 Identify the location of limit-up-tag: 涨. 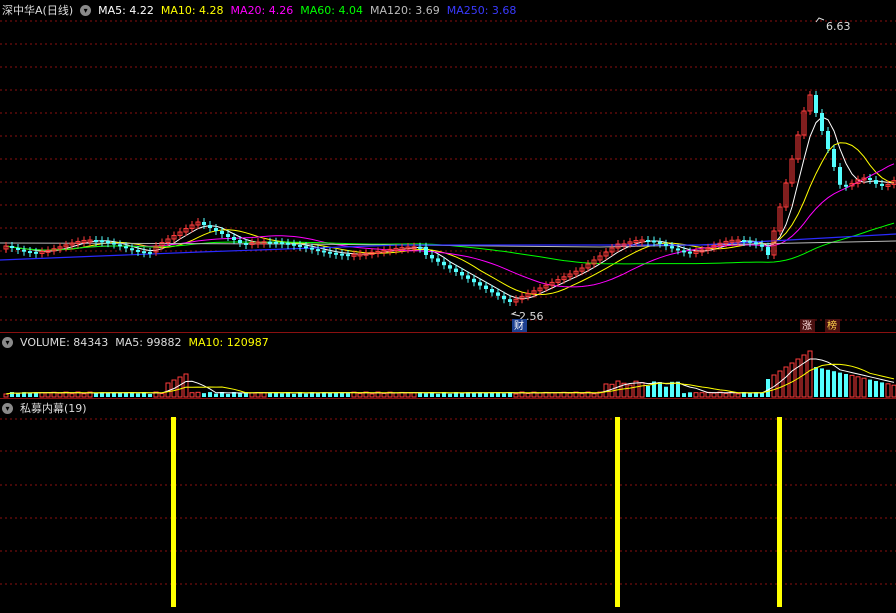
(807, 326).